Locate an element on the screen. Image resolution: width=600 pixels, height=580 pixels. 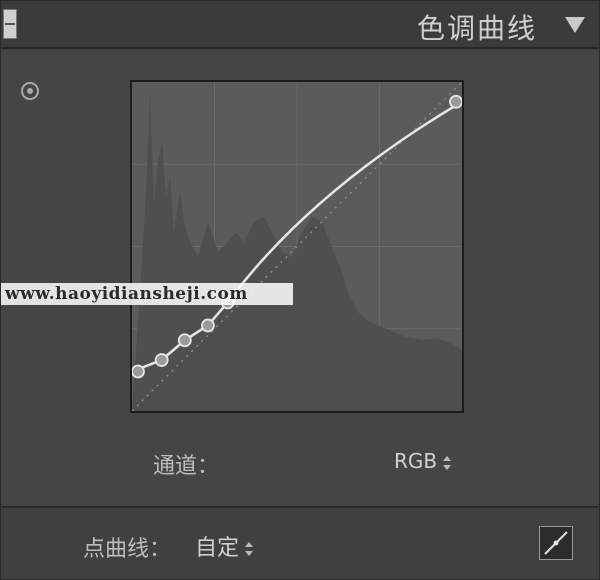
panel-title: 色调曲线 is located at coordinates (476, 28).